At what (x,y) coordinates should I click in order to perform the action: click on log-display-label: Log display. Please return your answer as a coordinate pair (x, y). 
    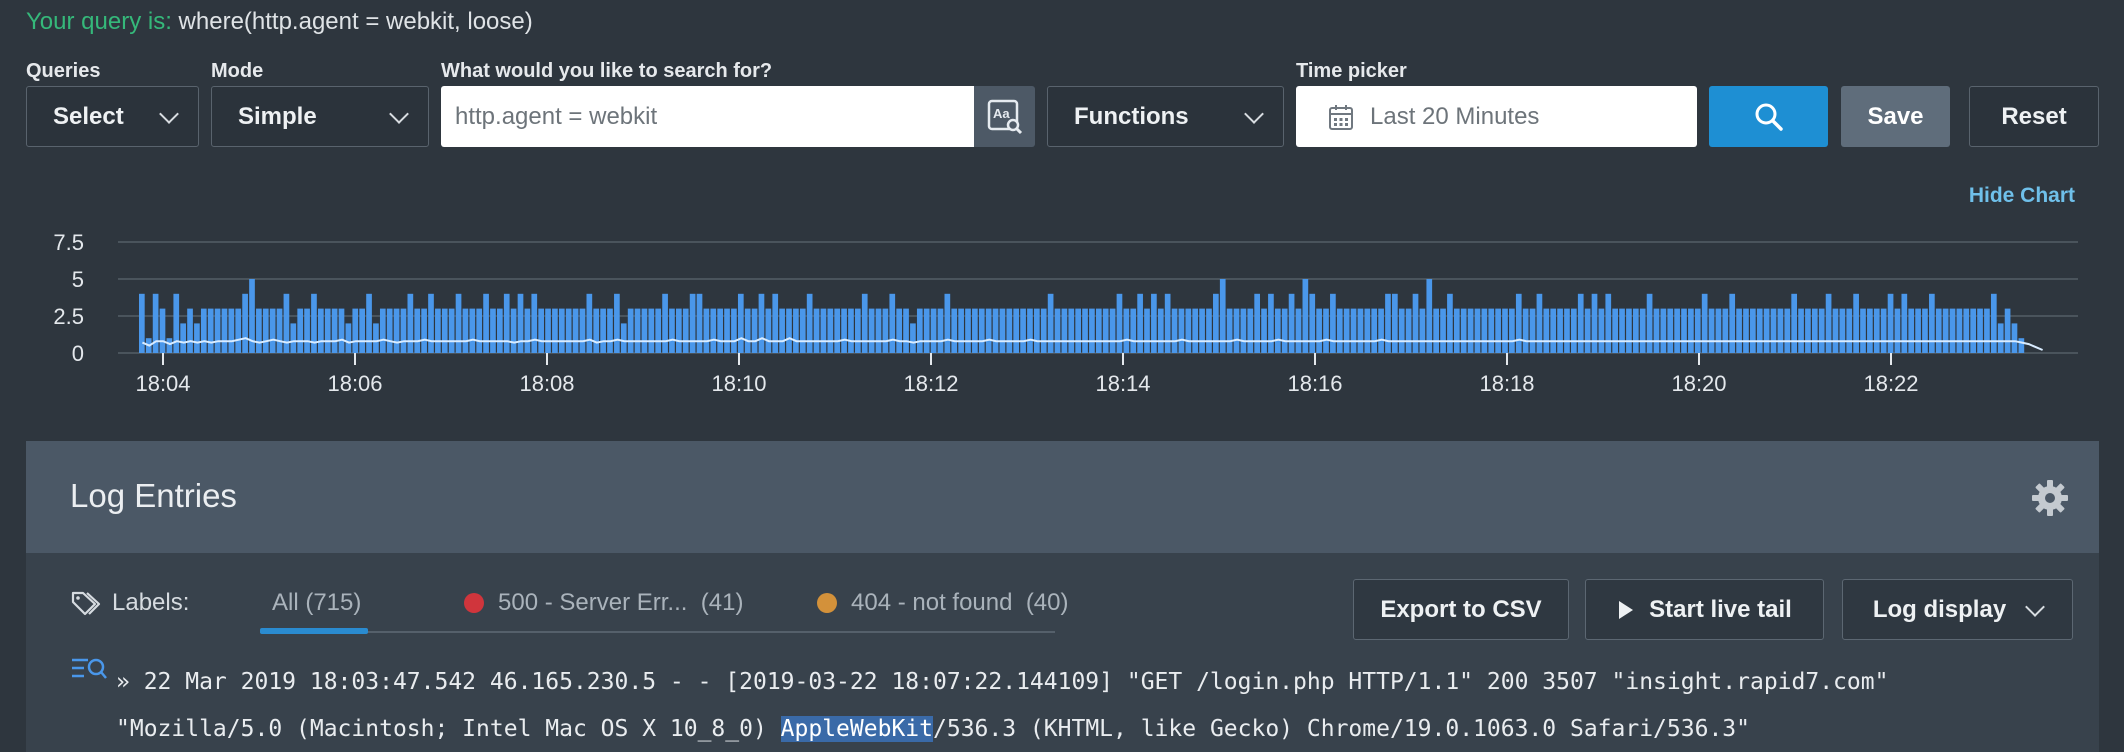
    Looking at the image, I should click on (1939, 609).